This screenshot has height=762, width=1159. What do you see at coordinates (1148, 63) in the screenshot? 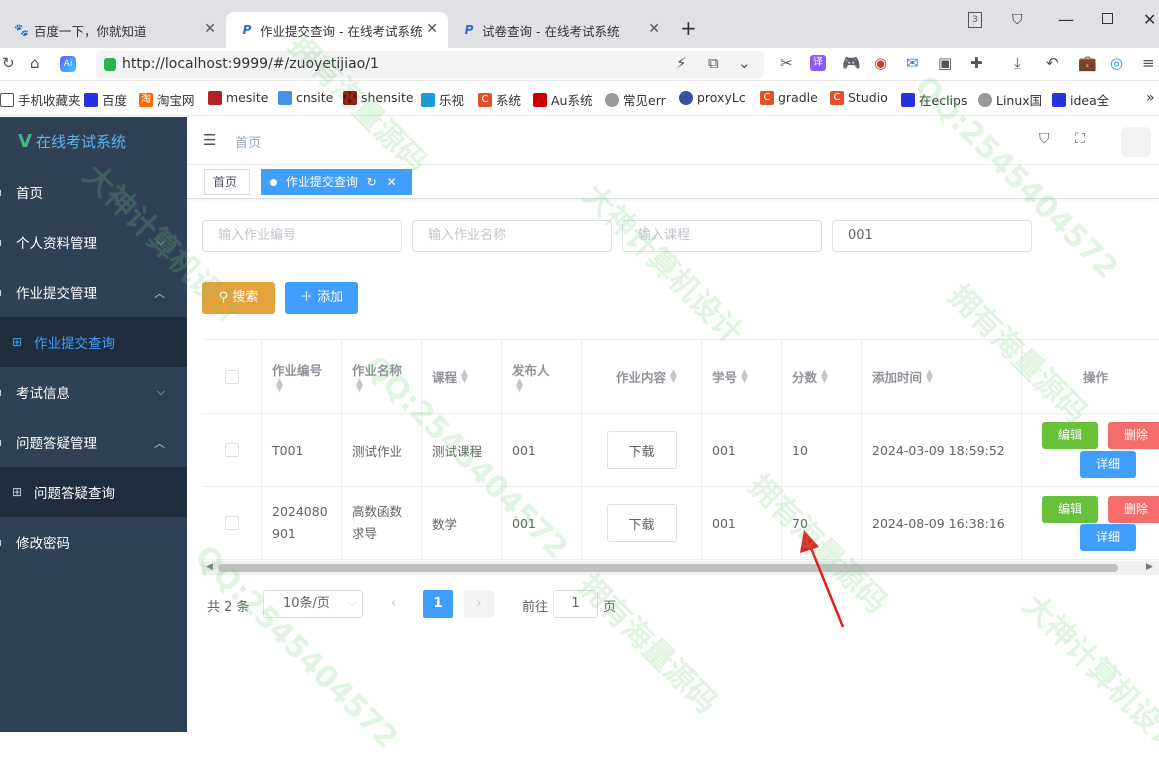
I see `menu-icon: ≡` at bounding box center [1148, 63].